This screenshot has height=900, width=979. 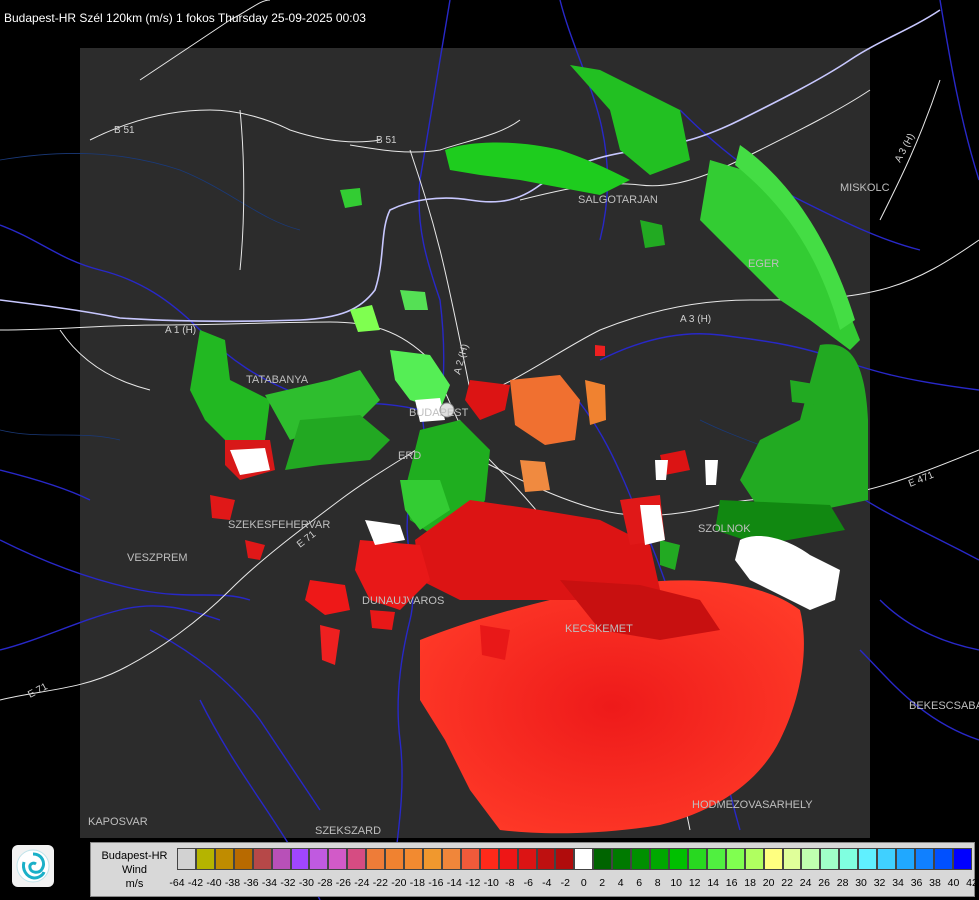 I want to click on legend-tick-label: -12, so click(x=473, y=883).